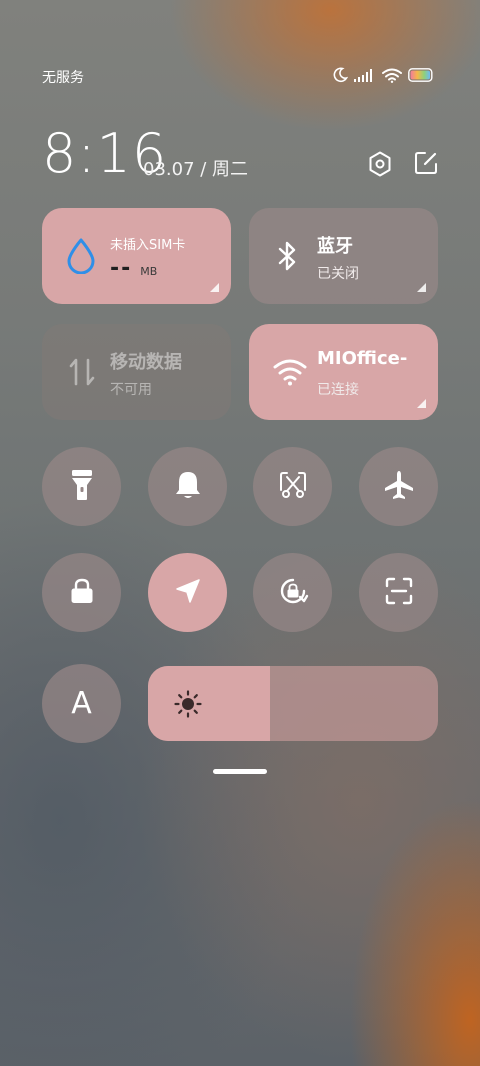  Describe the element at coordinates (403, 166) in the screenshot. I see `header-actions` at that location.